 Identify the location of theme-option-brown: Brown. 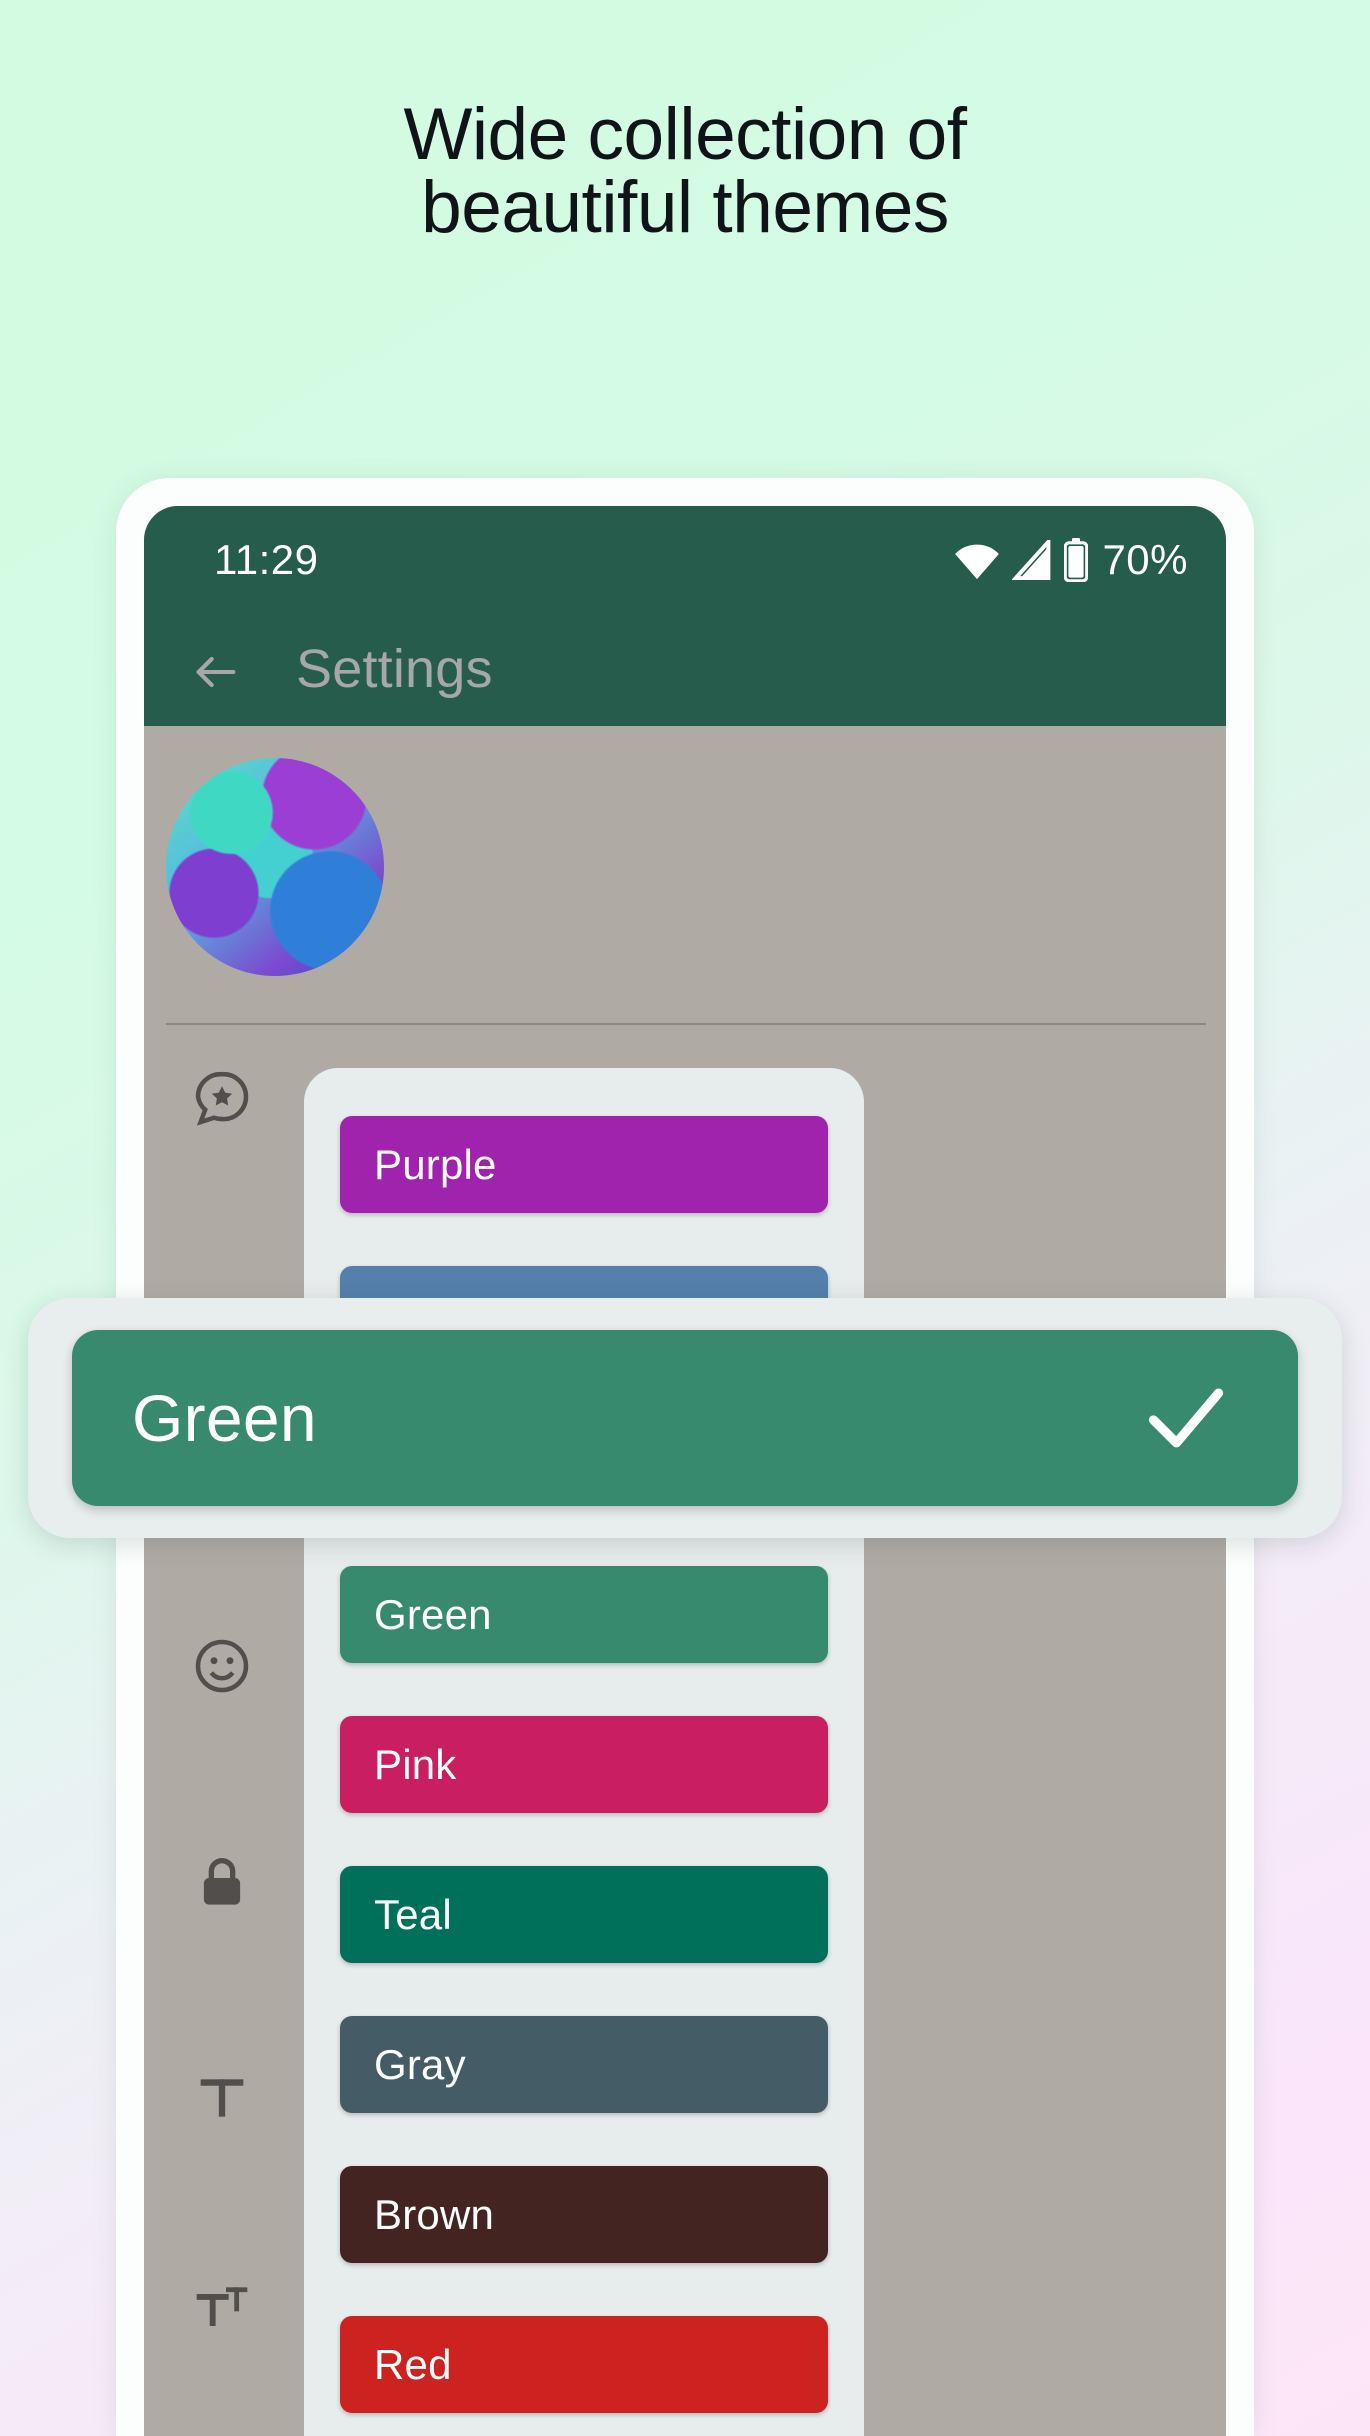
(584, 2214).